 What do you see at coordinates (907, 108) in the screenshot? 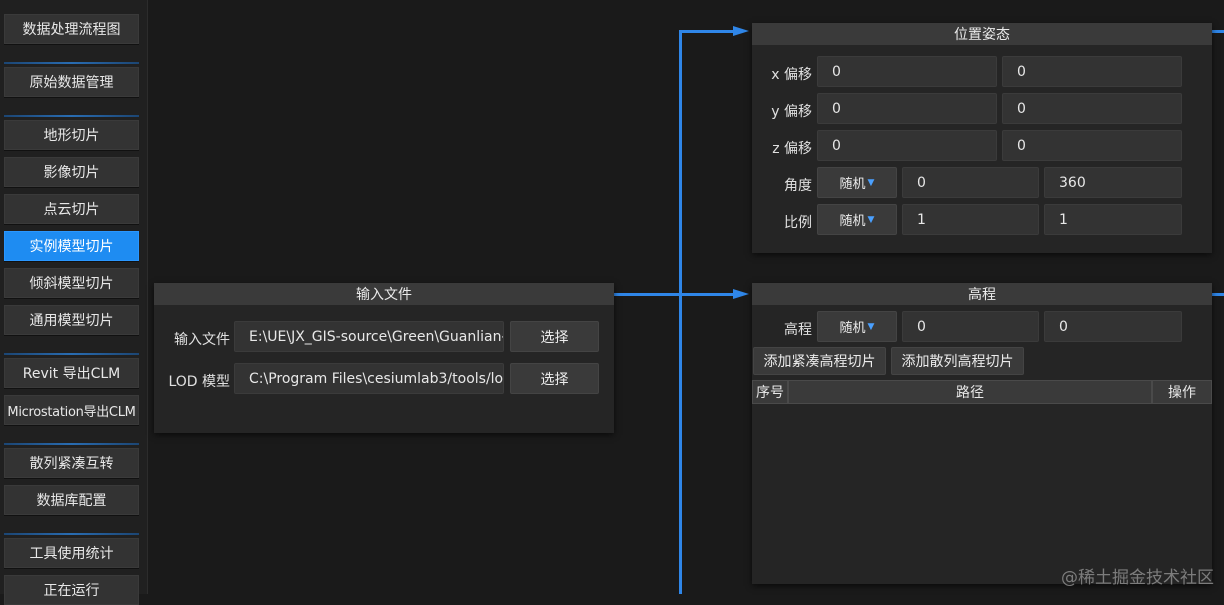
I see `y-offset-field-1: 0` at bounding box center [907, 108].